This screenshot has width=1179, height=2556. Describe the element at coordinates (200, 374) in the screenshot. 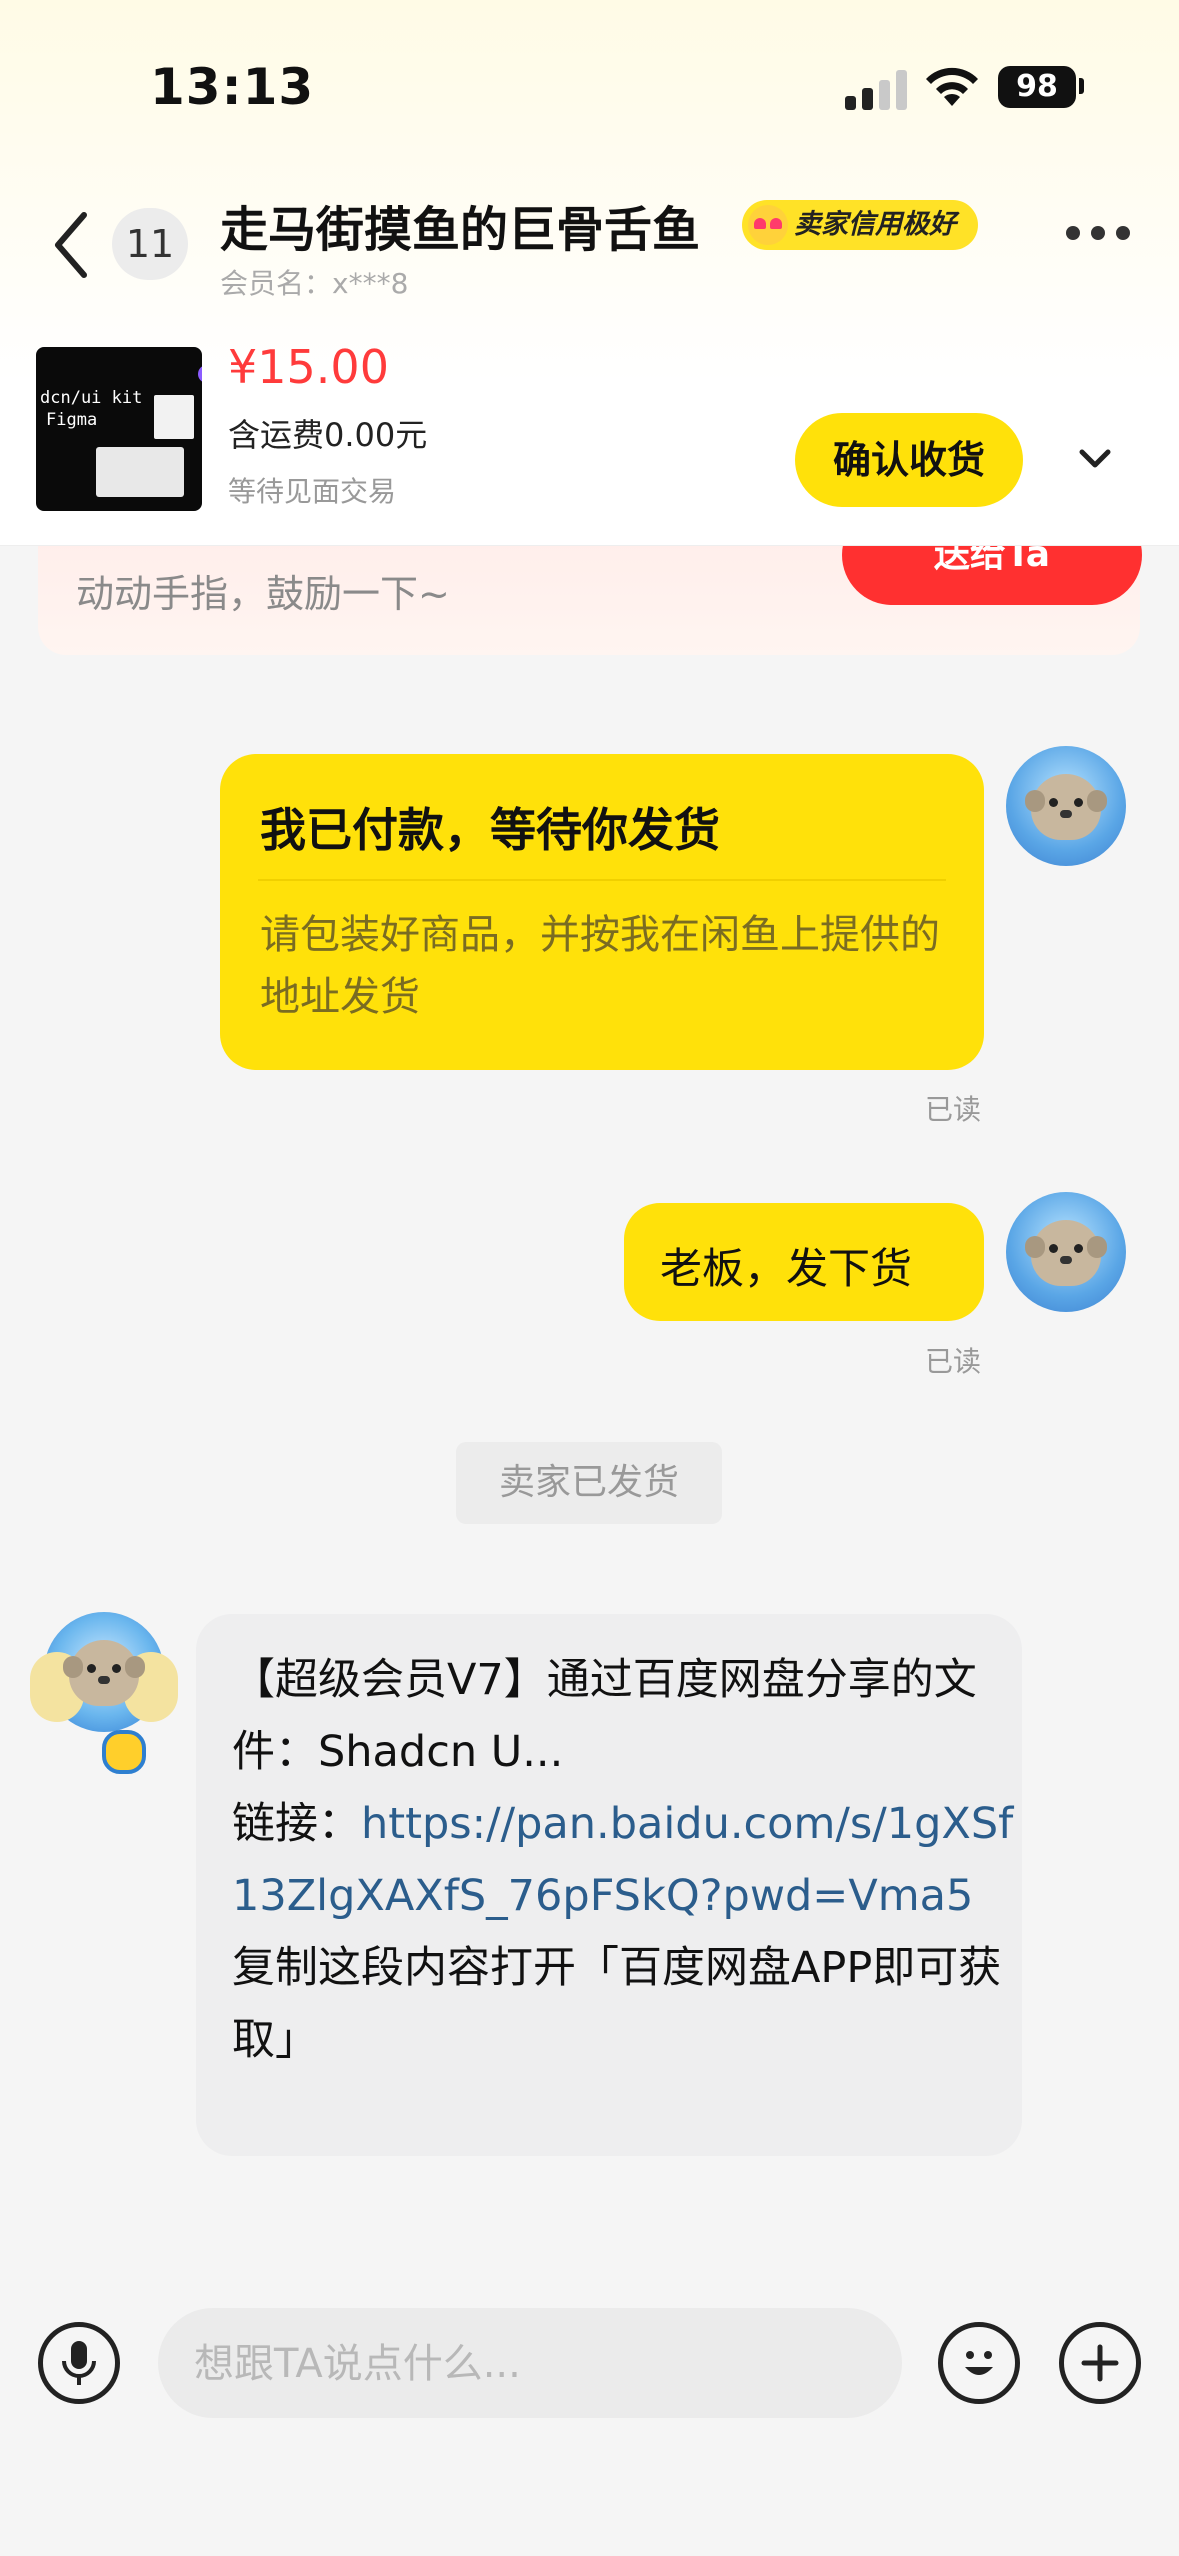

I see `thumbnail-dot-icon` at that location.